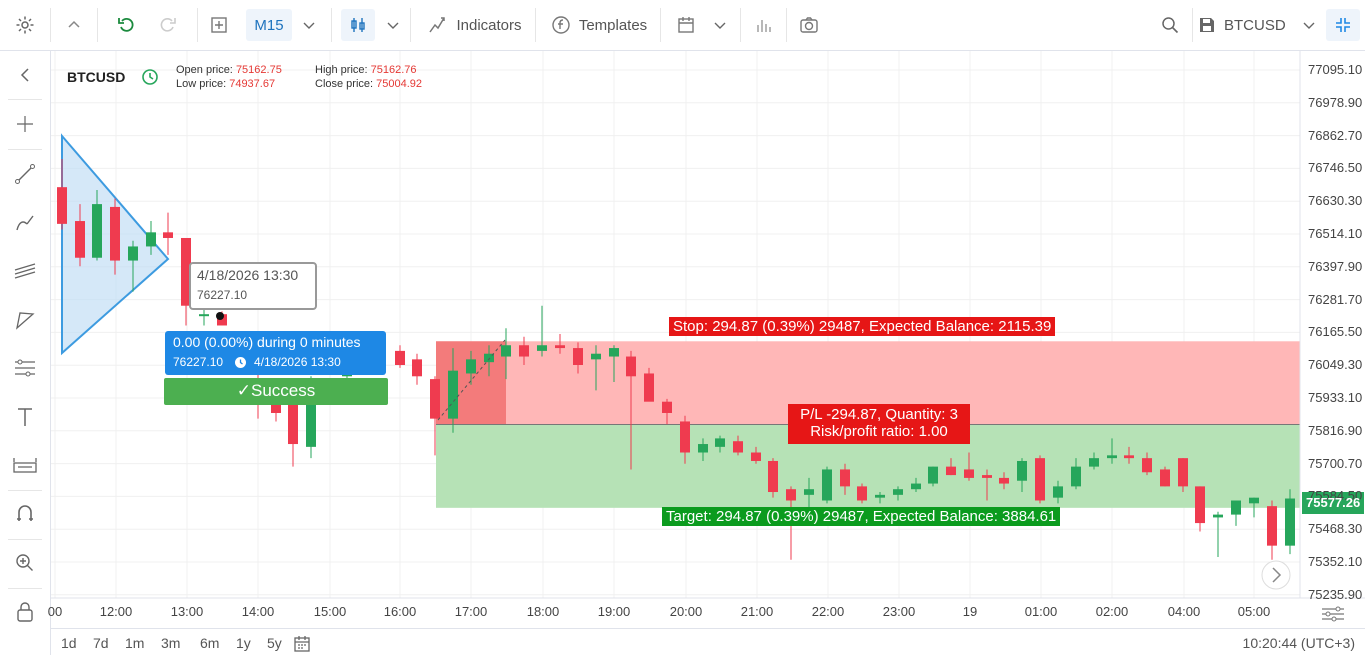 The width and height of the screenshot is (1365, 656). Describe the element at coordinates (96, 77) in the screenshot. I see `legend-symbol: BTCUSD` at that location.